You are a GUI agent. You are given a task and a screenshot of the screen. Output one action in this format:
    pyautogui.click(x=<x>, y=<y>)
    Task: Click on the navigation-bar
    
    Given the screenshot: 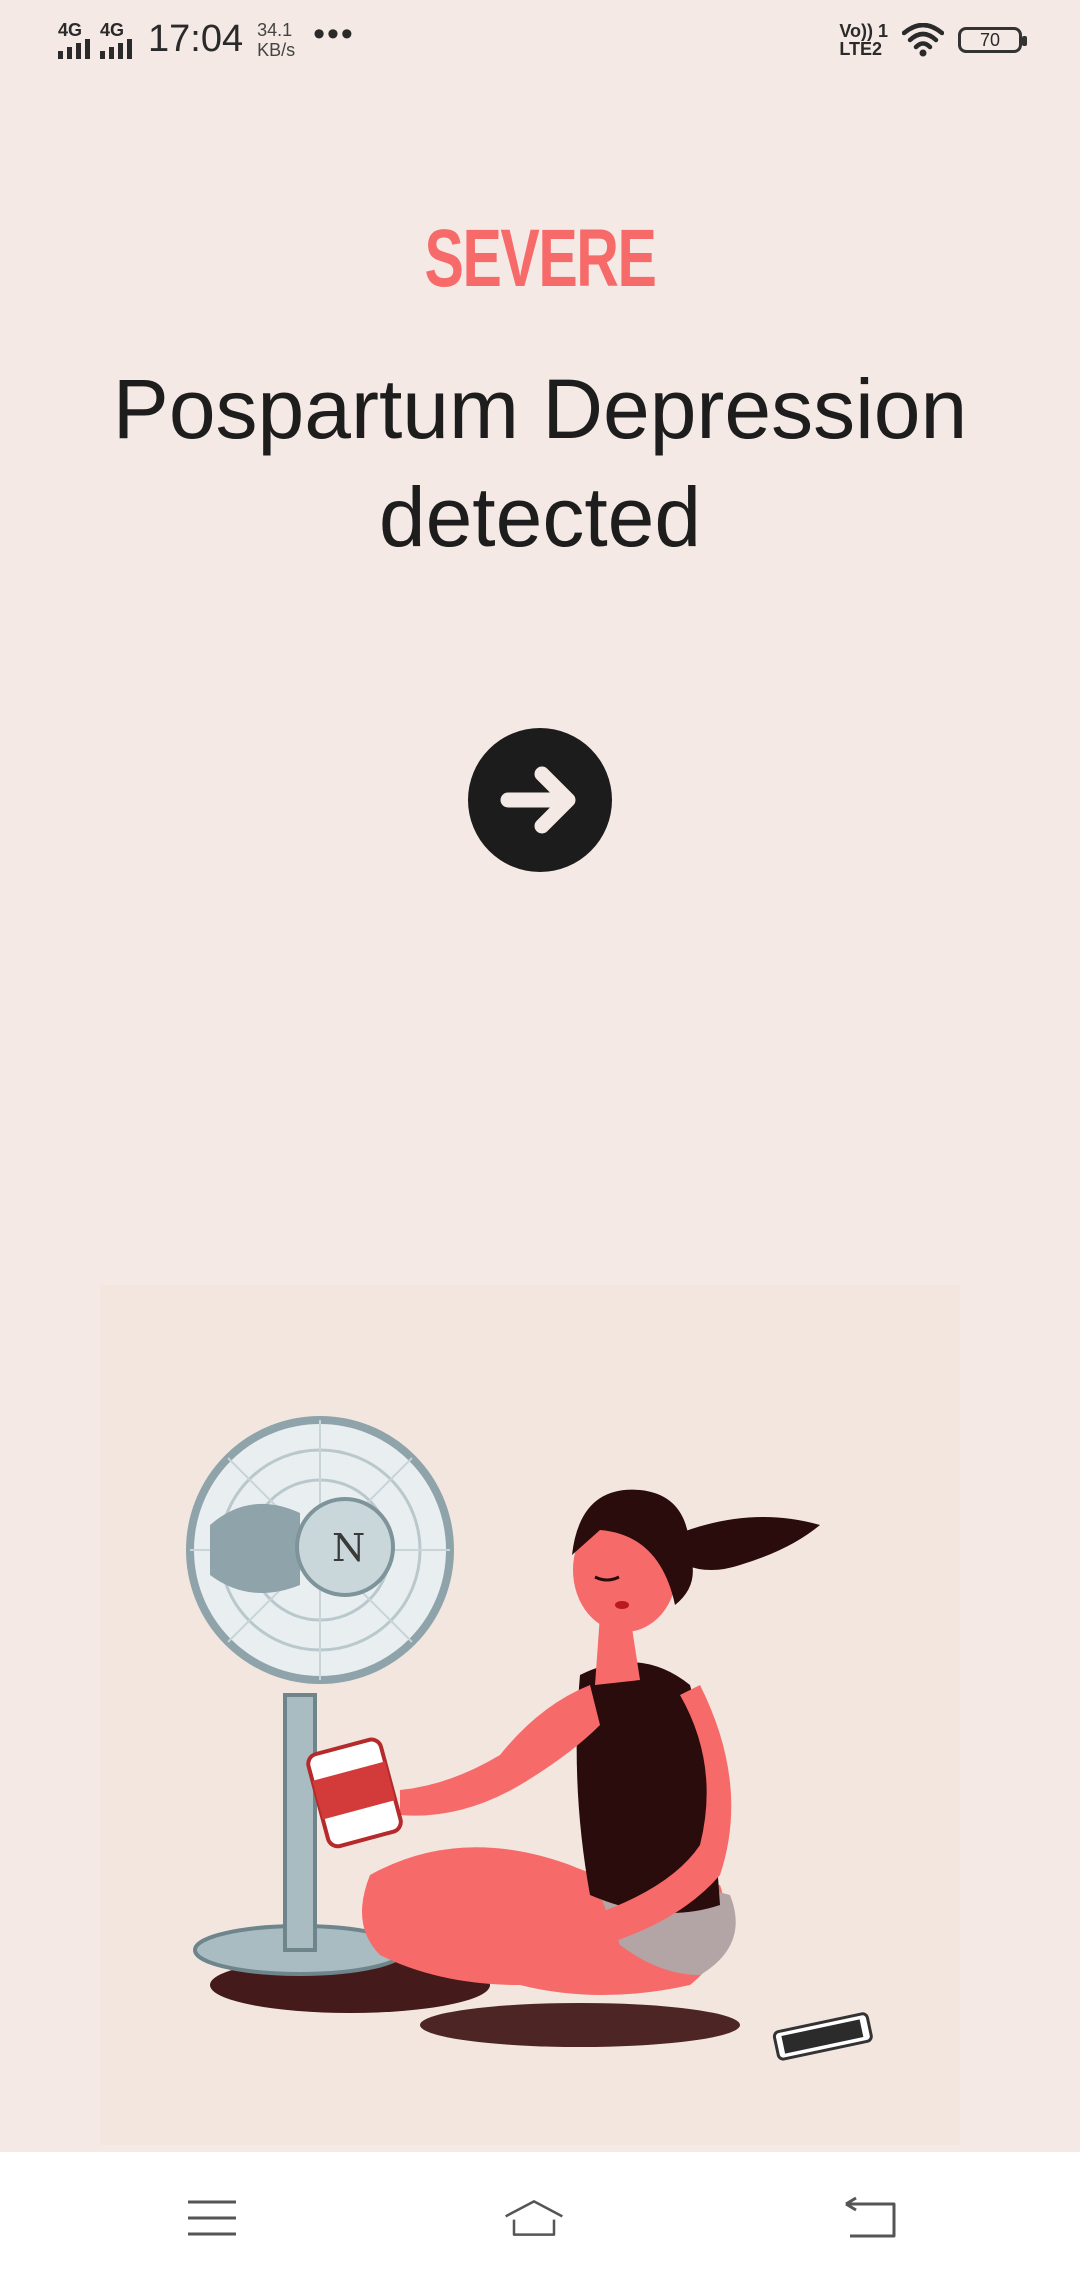 What is the action you would take?
    pyautogui.click(x=540, y=2216)
    